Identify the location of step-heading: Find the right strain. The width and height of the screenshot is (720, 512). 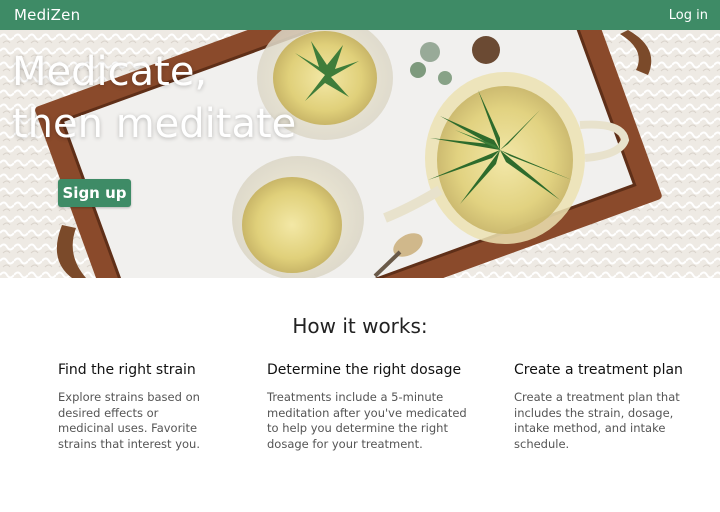
(127, 370).